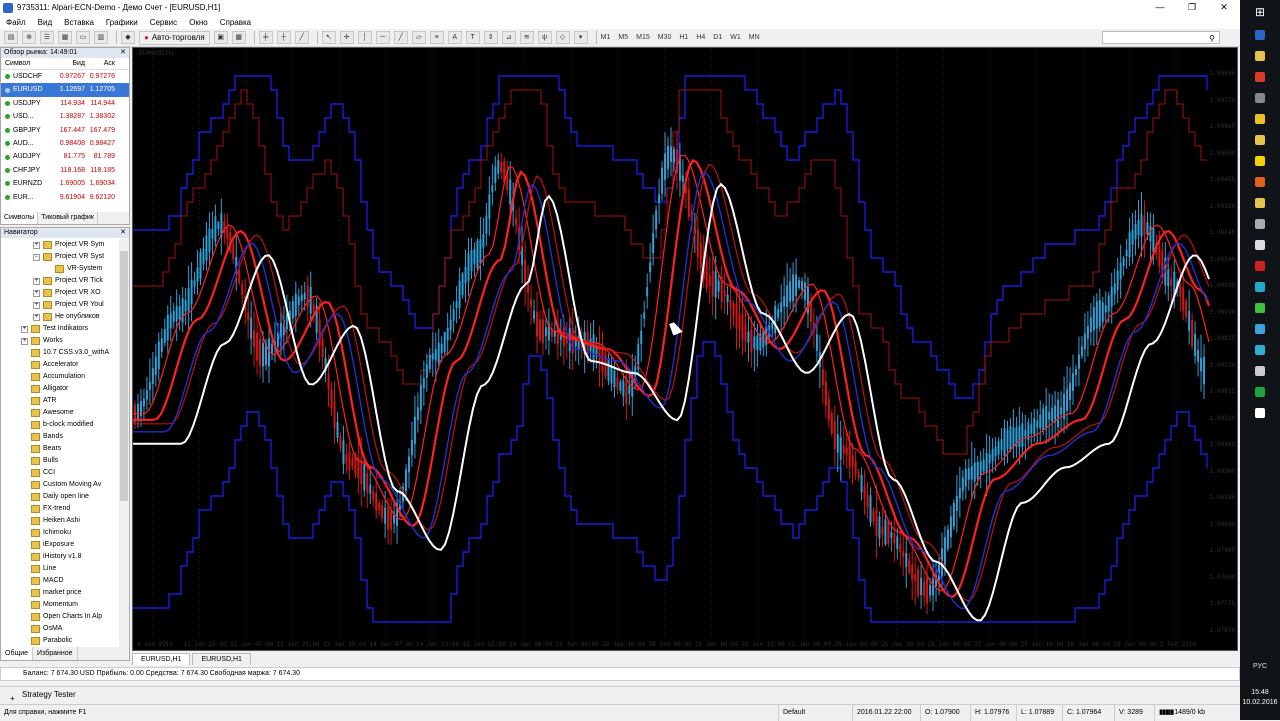  Describe the element at coordinates (238, 37) in the screenshot. I see `chart-grid-icon: ▦` at that location.